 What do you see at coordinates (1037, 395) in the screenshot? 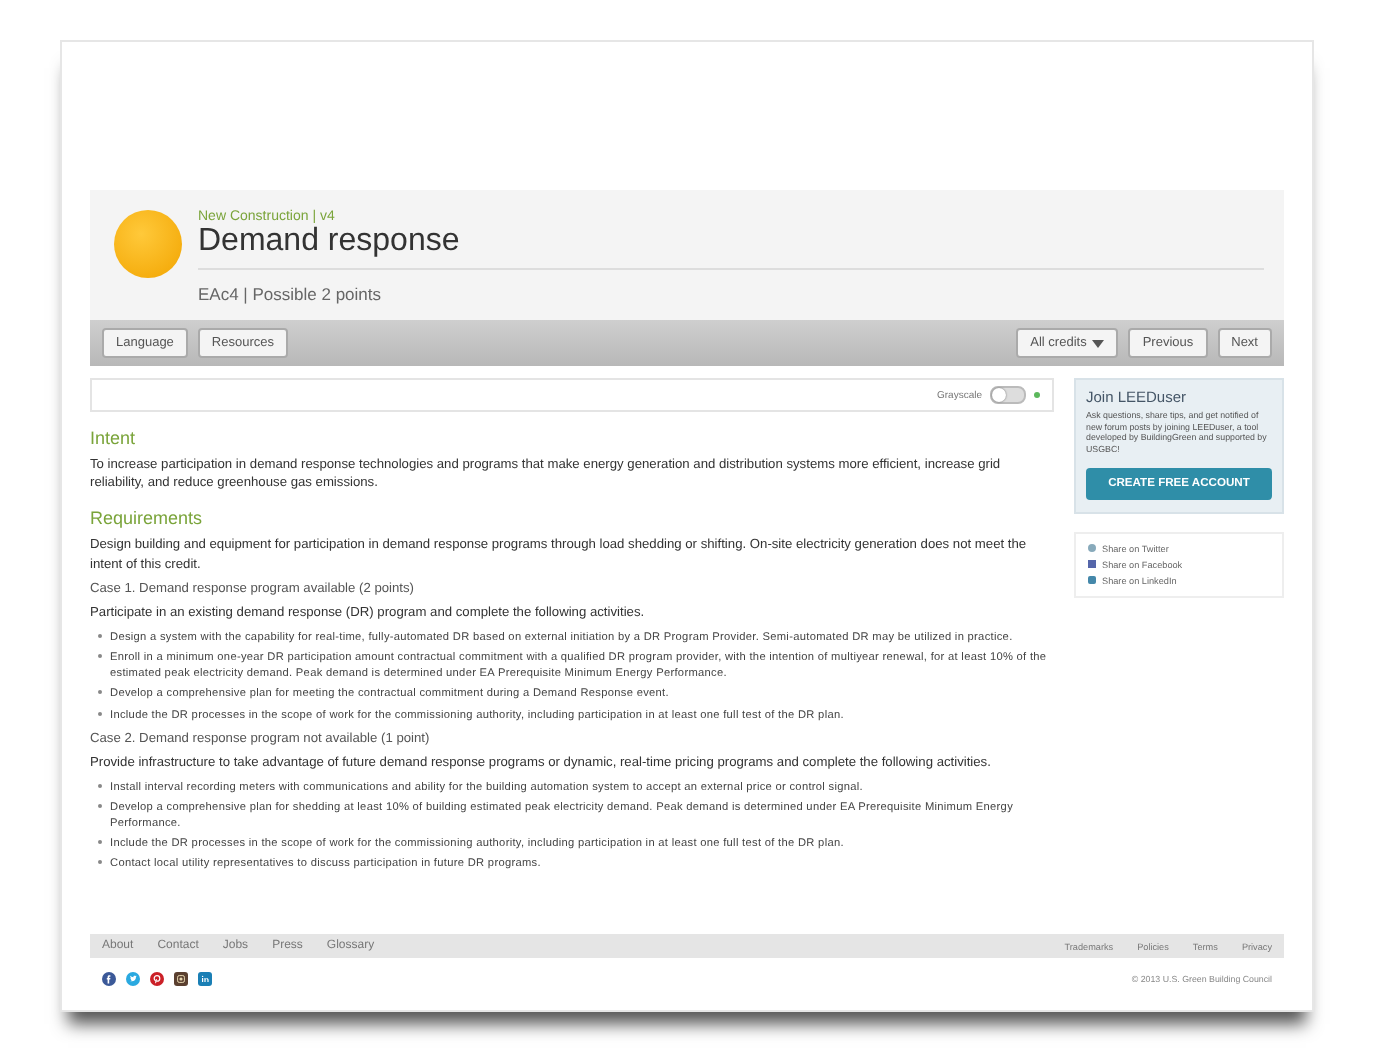
I see `status-dot` at bounding box center [1037, 395].